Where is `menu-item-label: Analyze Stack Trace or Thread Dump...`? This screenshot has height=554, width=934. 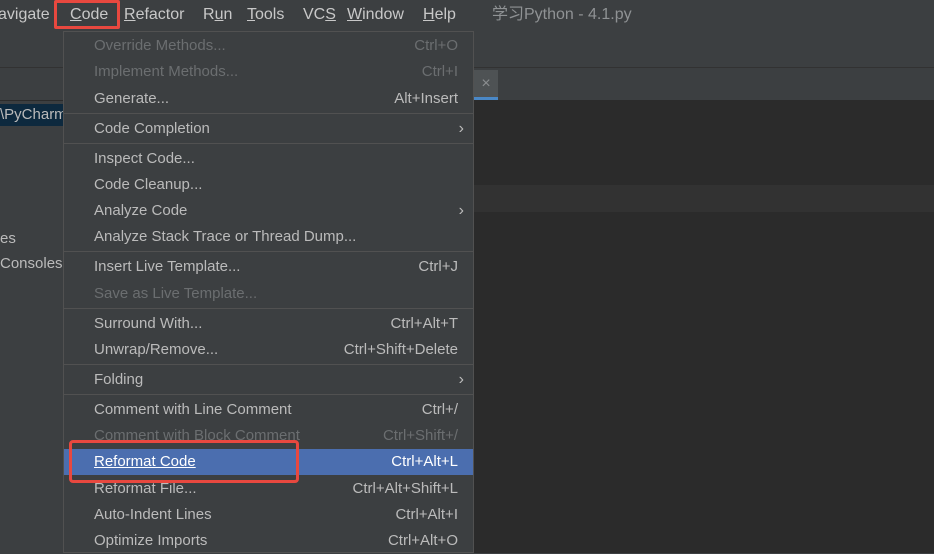 menu-item-label: Analyze Stack Trace or Thread Dump... is located at coordinates (225, 236).